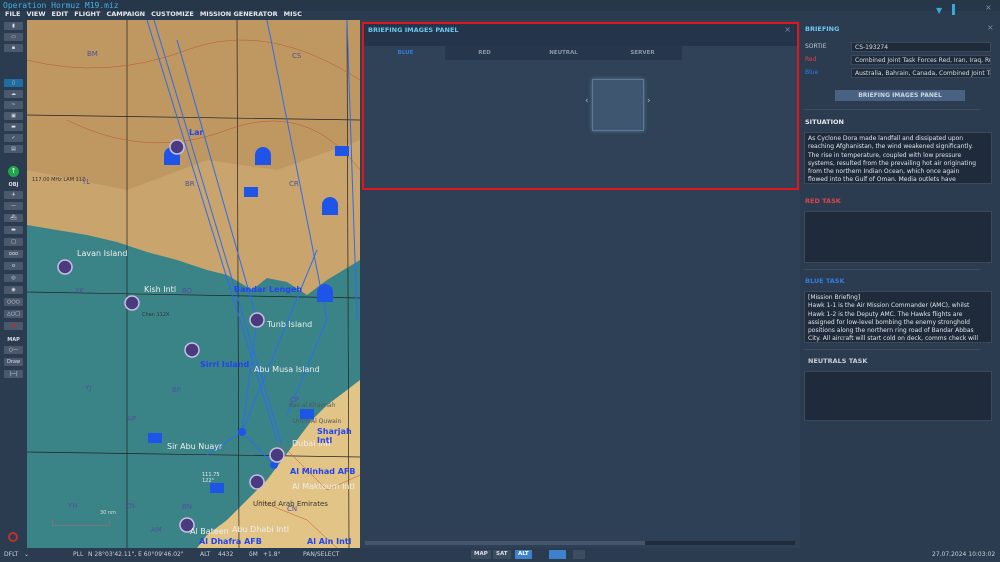 The width and height of the screenshot is (1000, 562). Describe the element at coordinates (823, 201) in the screenshot. I see `red-task-label: RED TASK` at that location.